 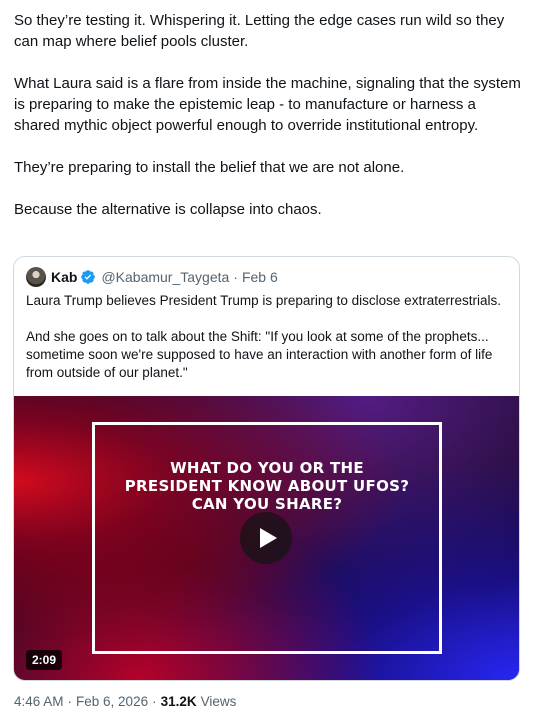 What do you see at coordinates (112, 701) in the screenshot?
I see `tweet-date: Feb 6, 2026` at bounding box center [112, 701].